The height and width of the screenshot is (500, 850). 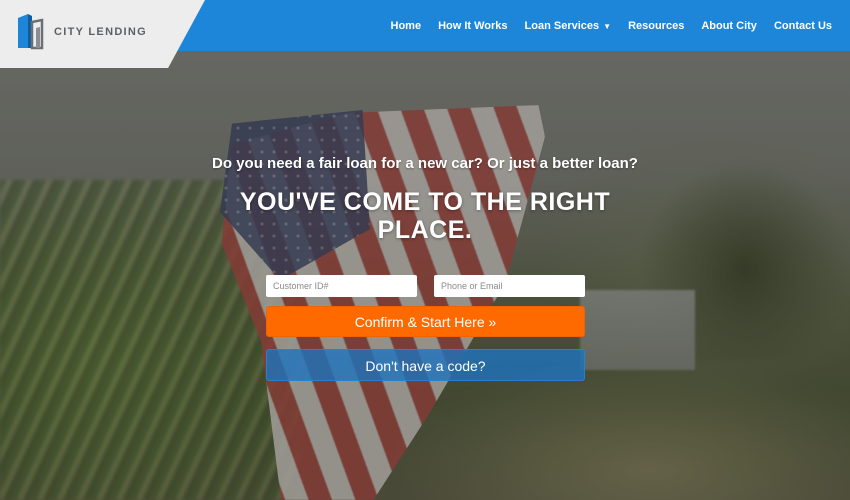 What do you see at coordinates (803, 26) in the screenshot?
I see `nav-contact-us: Contact Us` at bounding box center [803, 26].